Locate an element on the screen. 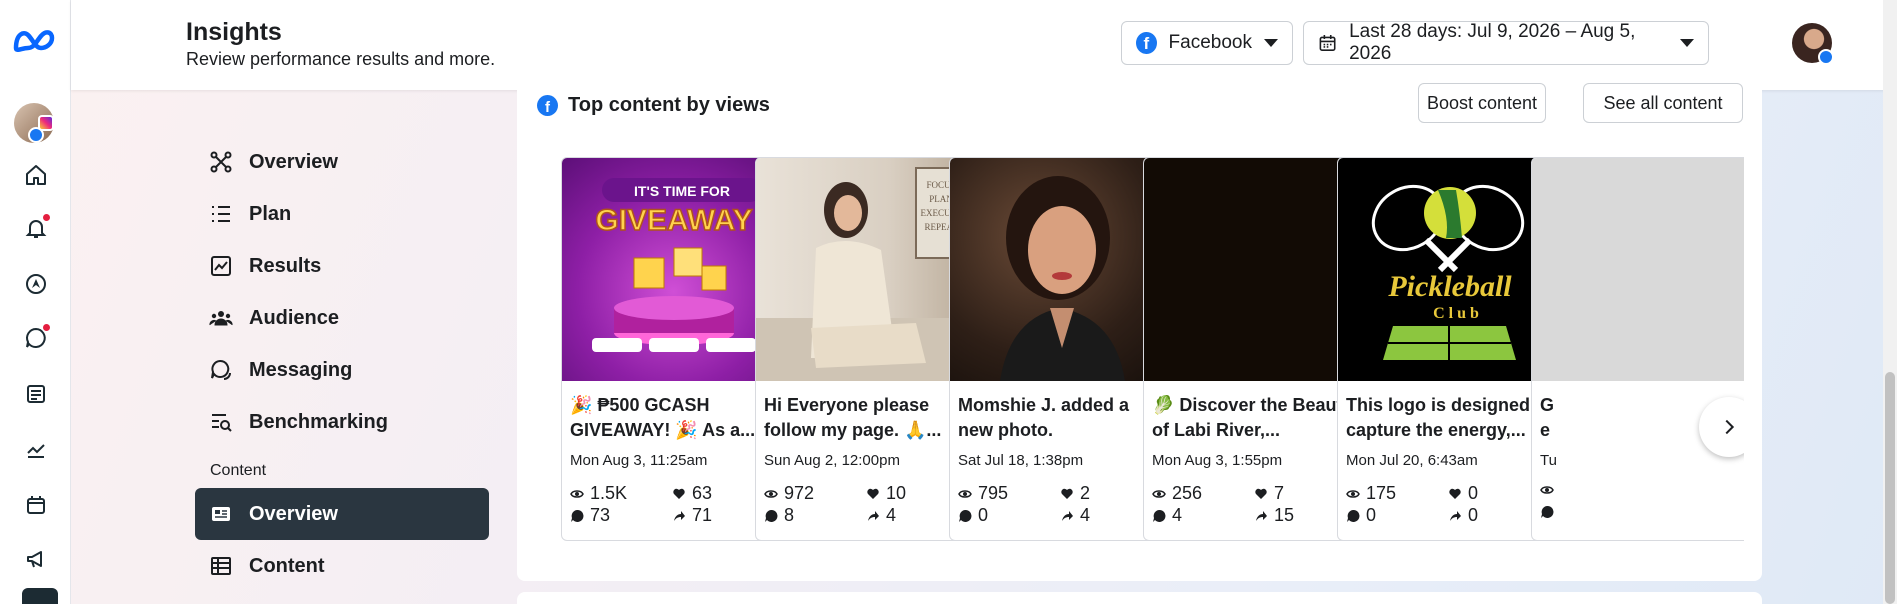 This screenshot has height=604, width=1897. content-overview-icon is located at coordinates (221, 514).